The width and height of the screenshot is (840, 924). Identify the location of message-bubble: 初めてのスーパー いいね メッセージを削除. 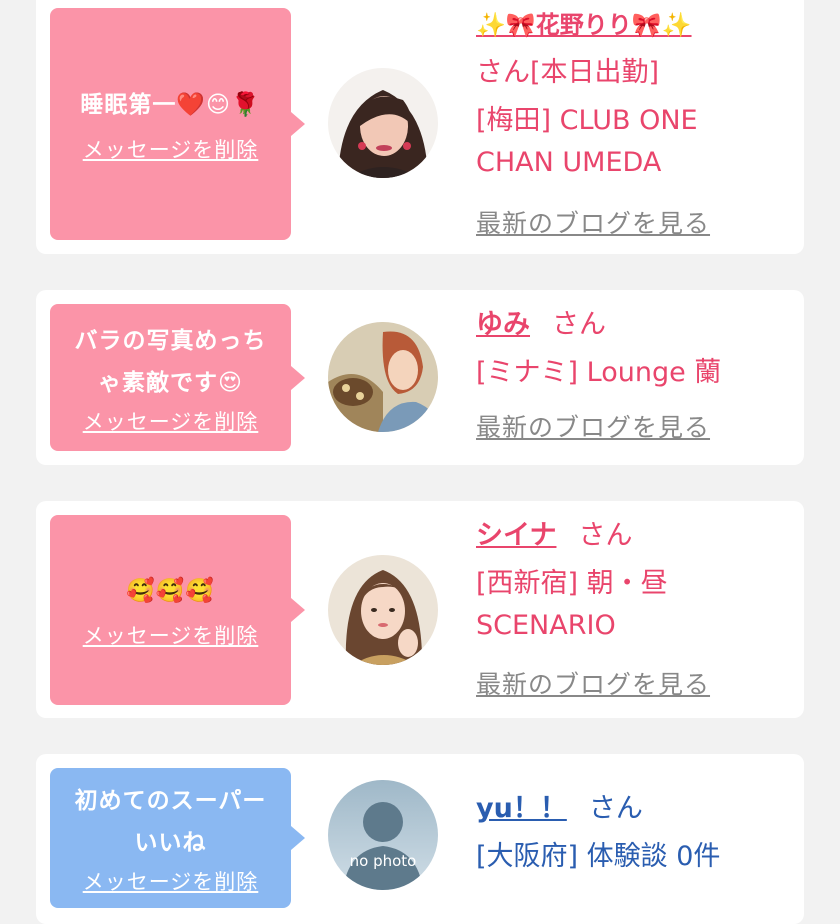
(170, 838).